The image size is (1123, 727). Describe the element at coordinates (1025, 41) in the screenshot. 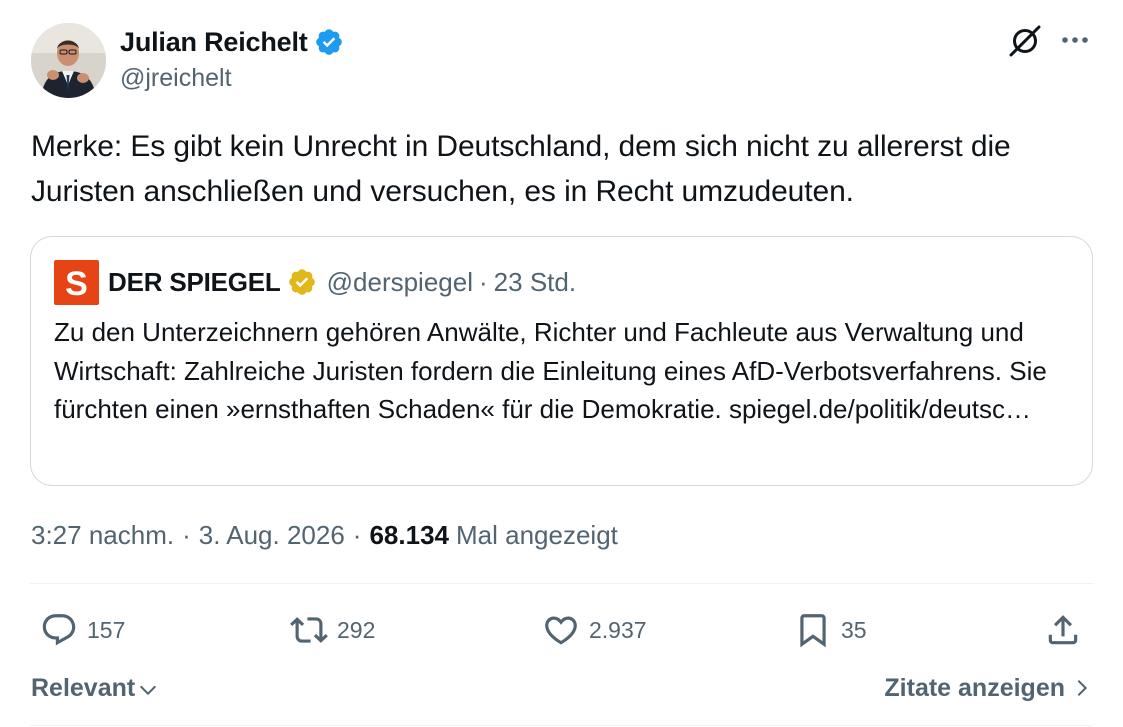

I see `grok-icon` at that location.